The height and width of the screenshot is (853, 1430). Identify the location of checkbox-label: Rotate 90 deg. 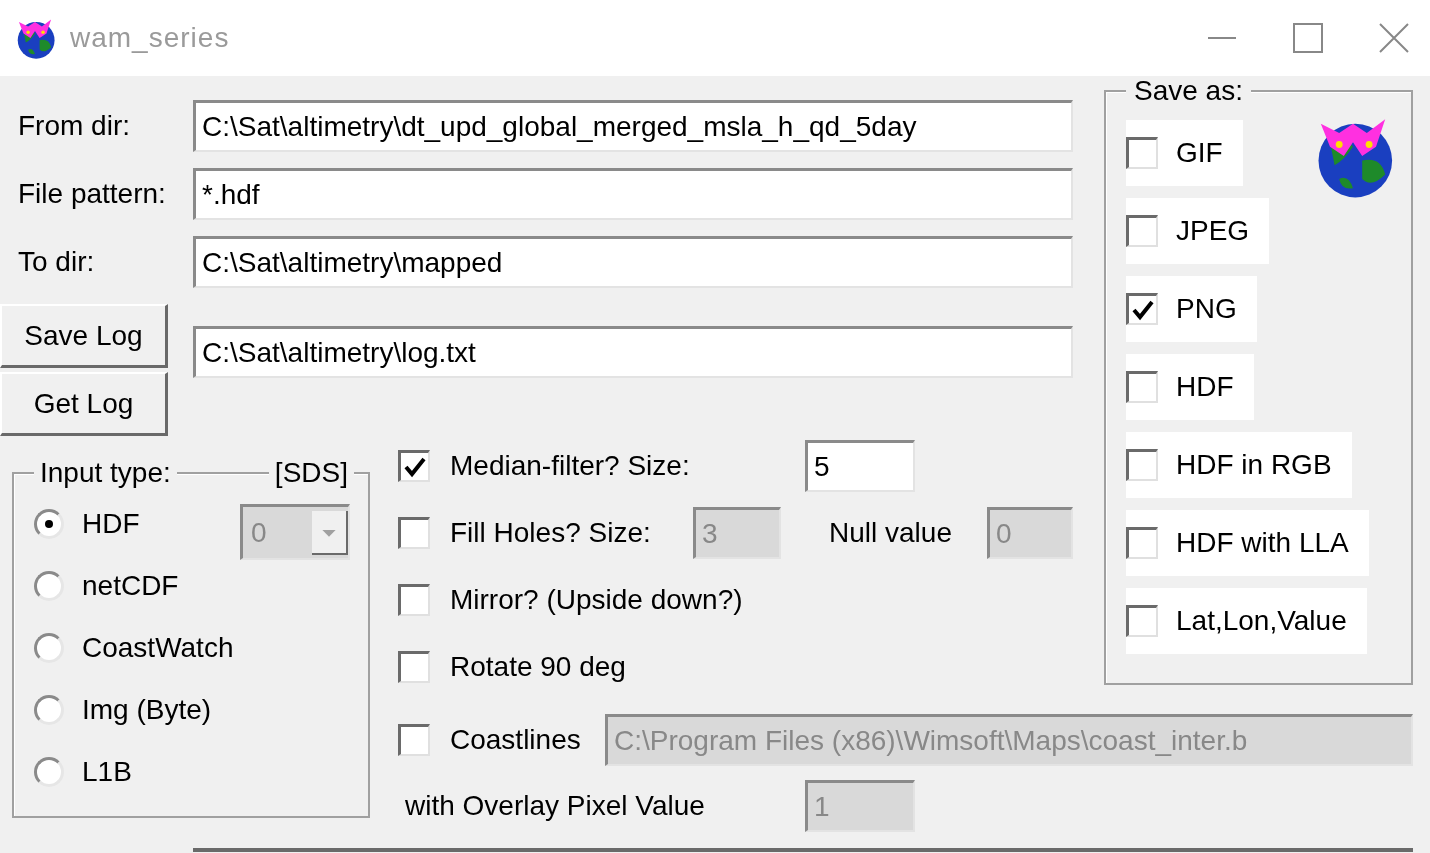
(538, 667).